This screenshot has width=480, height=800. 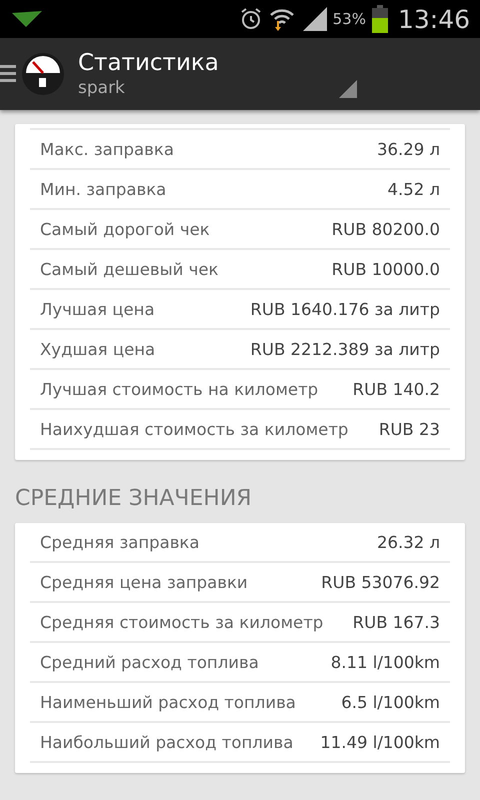 I want to click on stat-label: Средняя цена заправки, so click(x=144, y=582).